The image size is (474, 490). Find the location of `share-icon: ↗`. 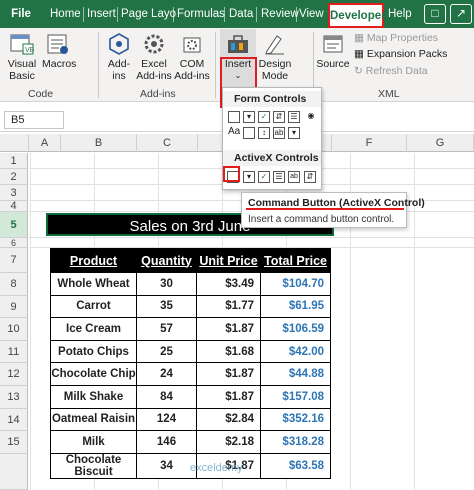

share-icon: ↗ is located at coordinates (461, 14).